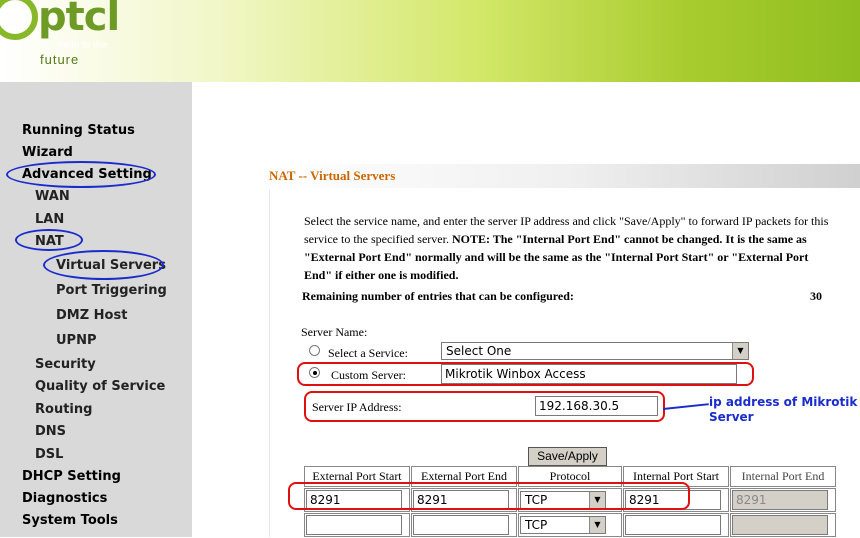 This screenshot has height=538, width=860. What do you see at coordinates (19, 20) in the screenshot?
I see `ptcl-logo-swirl-icon` at bounding box center [19, 20].